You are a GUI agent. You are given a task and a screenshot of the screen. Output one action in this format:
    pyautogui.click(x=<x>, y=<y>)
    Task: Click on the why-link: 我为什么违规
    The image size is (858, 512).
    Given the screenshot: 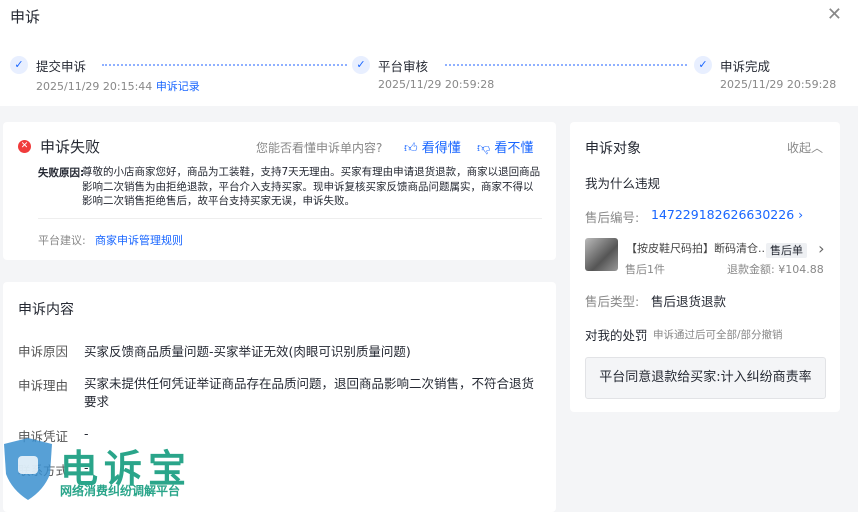 What is the action you would take?
    pyautogui.click(x=622, y=182)
    